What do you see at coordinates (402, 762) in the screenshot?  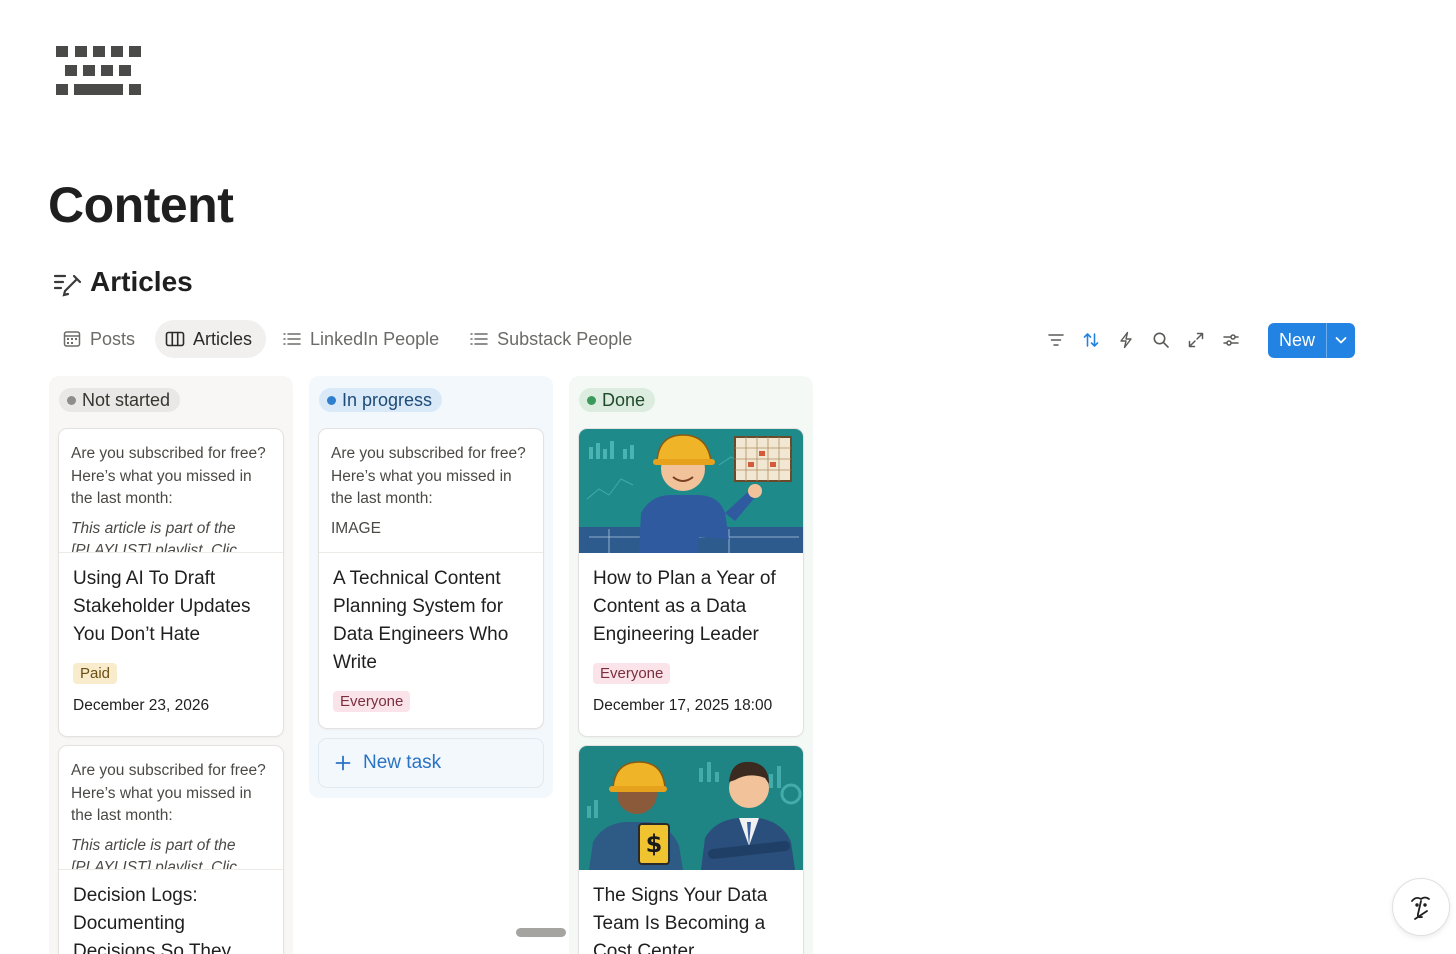 I see `new-task-label: New task` at bounding box center [402, 762].